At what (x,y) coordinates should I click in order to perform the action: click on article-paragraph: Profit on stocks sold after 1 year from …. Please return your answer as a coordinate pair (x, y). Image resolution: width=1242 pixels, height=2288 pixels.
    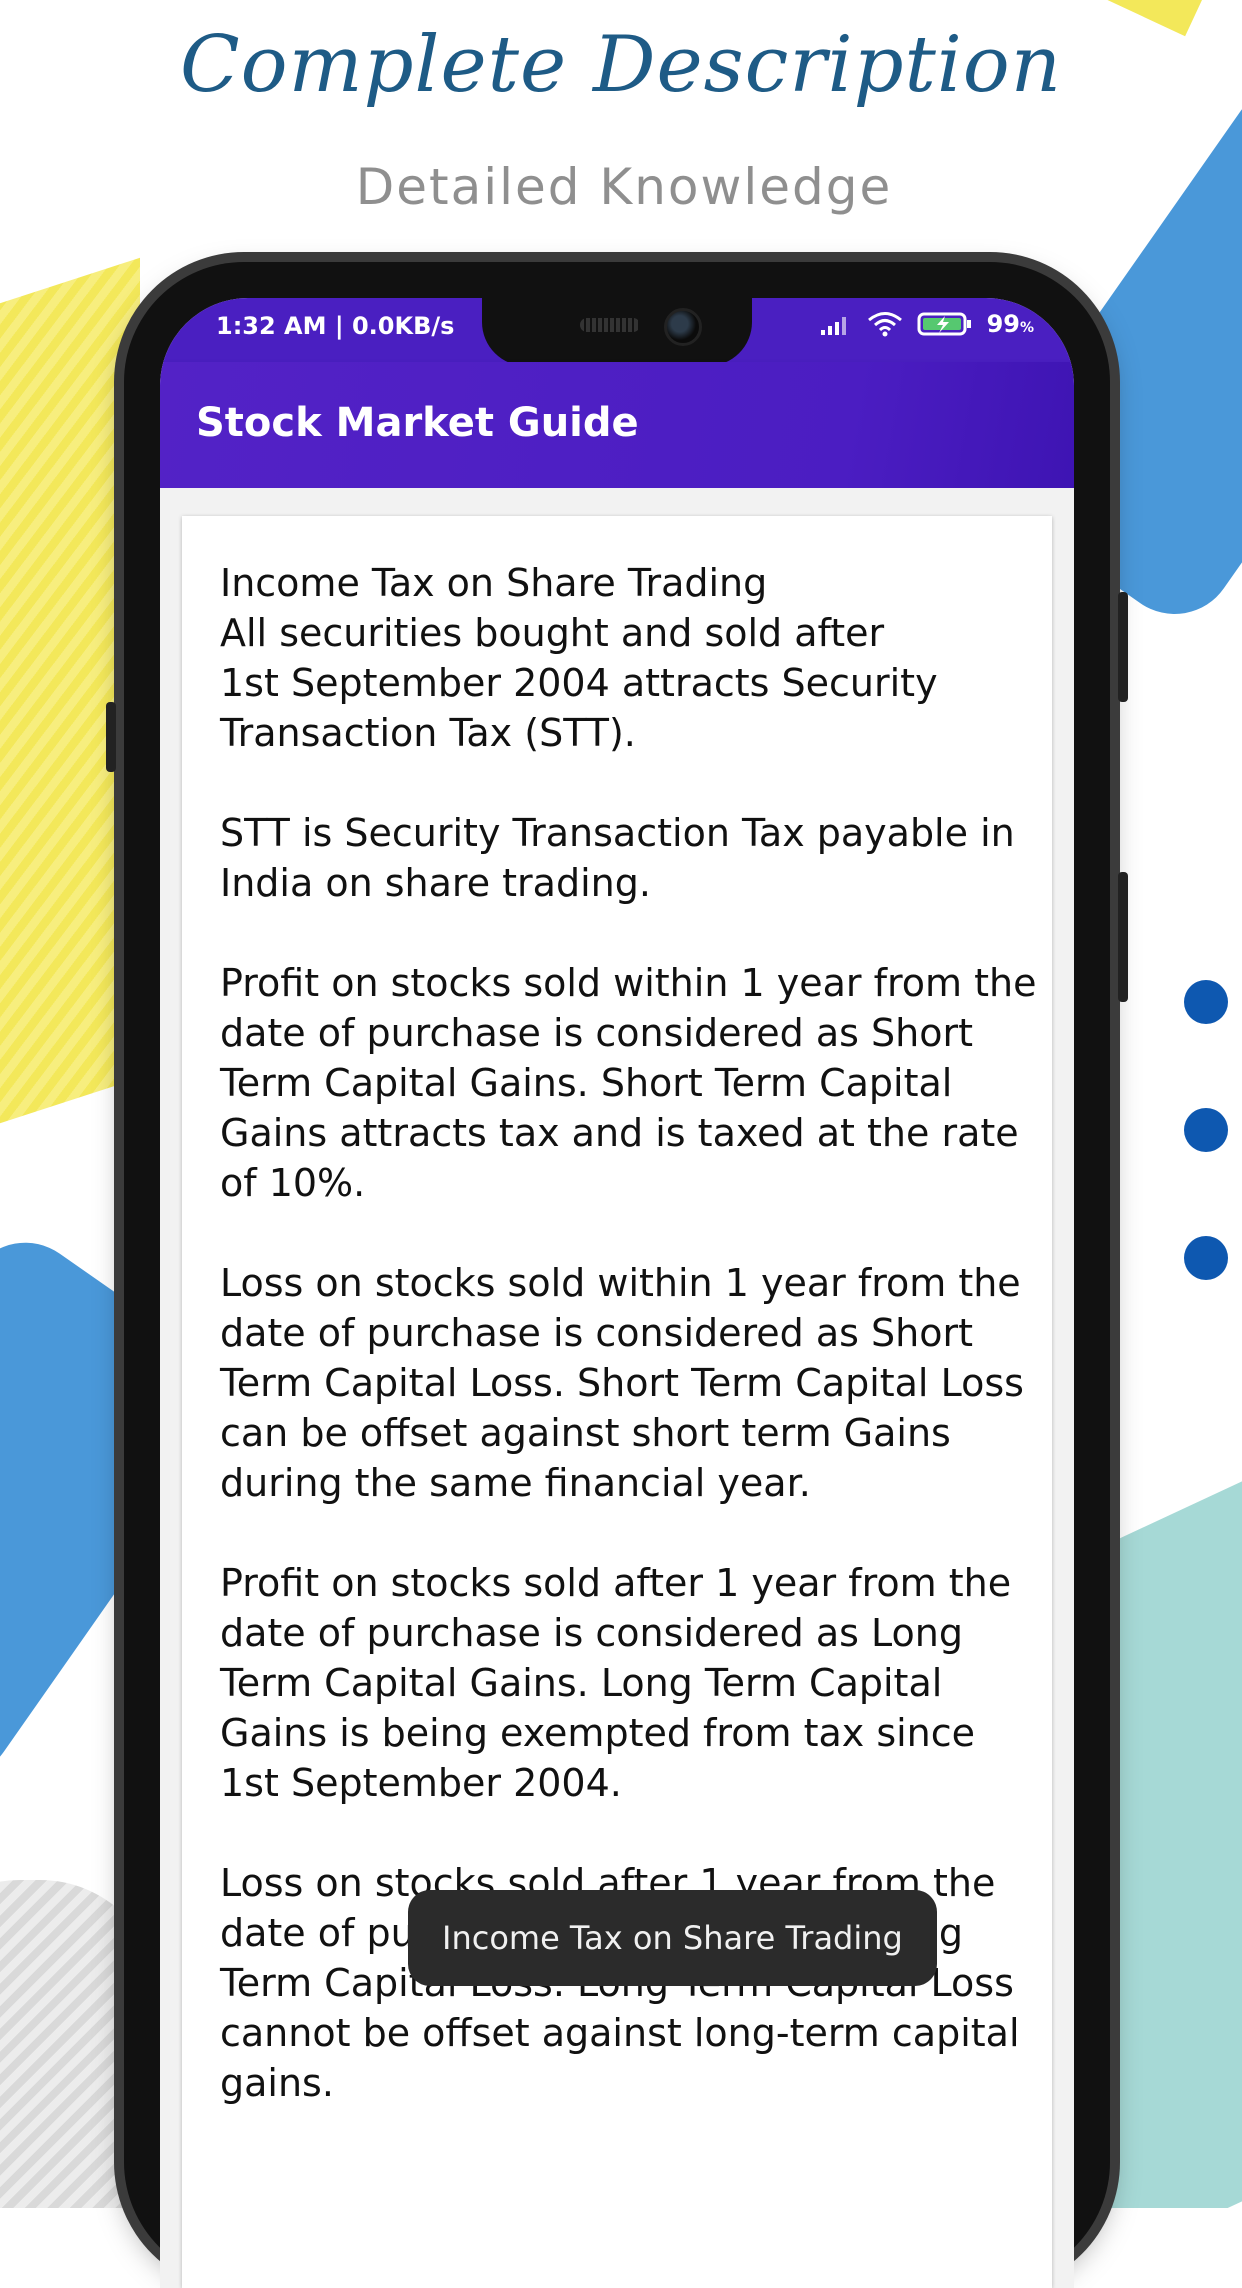
    Looking at the image, I should click on (616, 1683).